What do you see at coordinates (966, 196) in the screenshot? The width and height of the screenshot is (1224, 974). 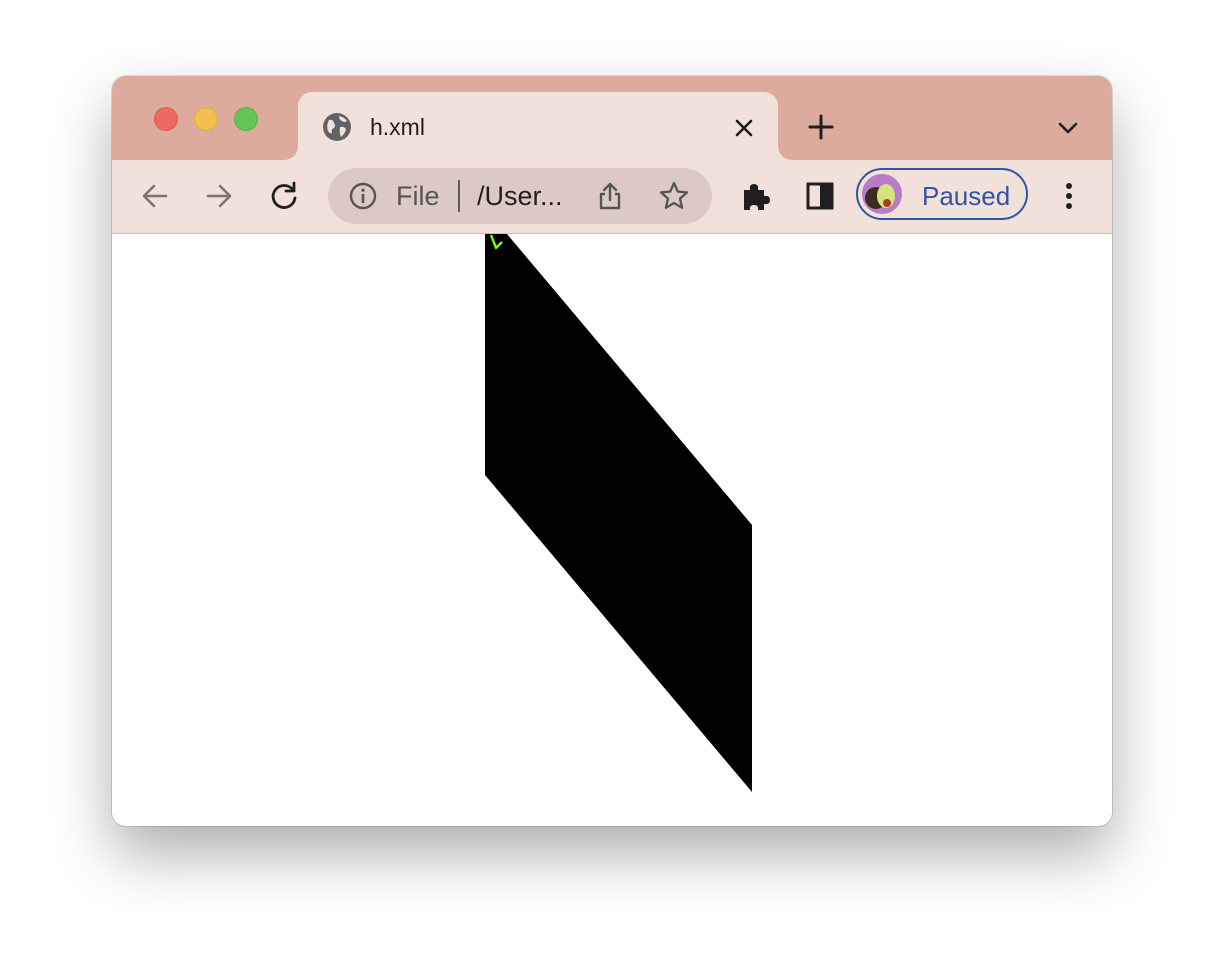 I see `profile-label: Paused` at bounding box center [966, 196].